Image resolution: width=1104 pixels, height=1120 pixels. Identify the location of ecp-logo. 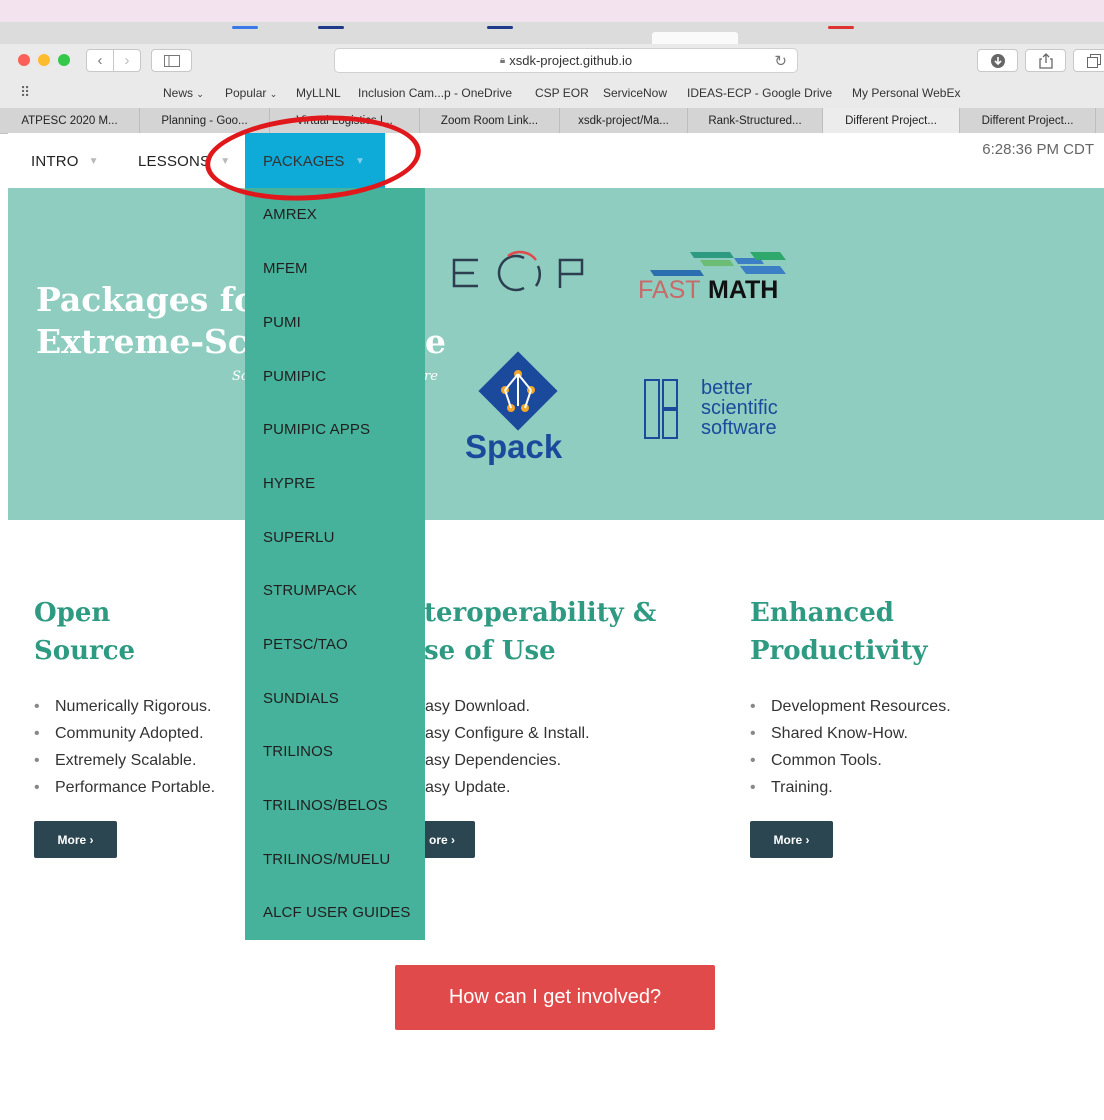
(521, 271).